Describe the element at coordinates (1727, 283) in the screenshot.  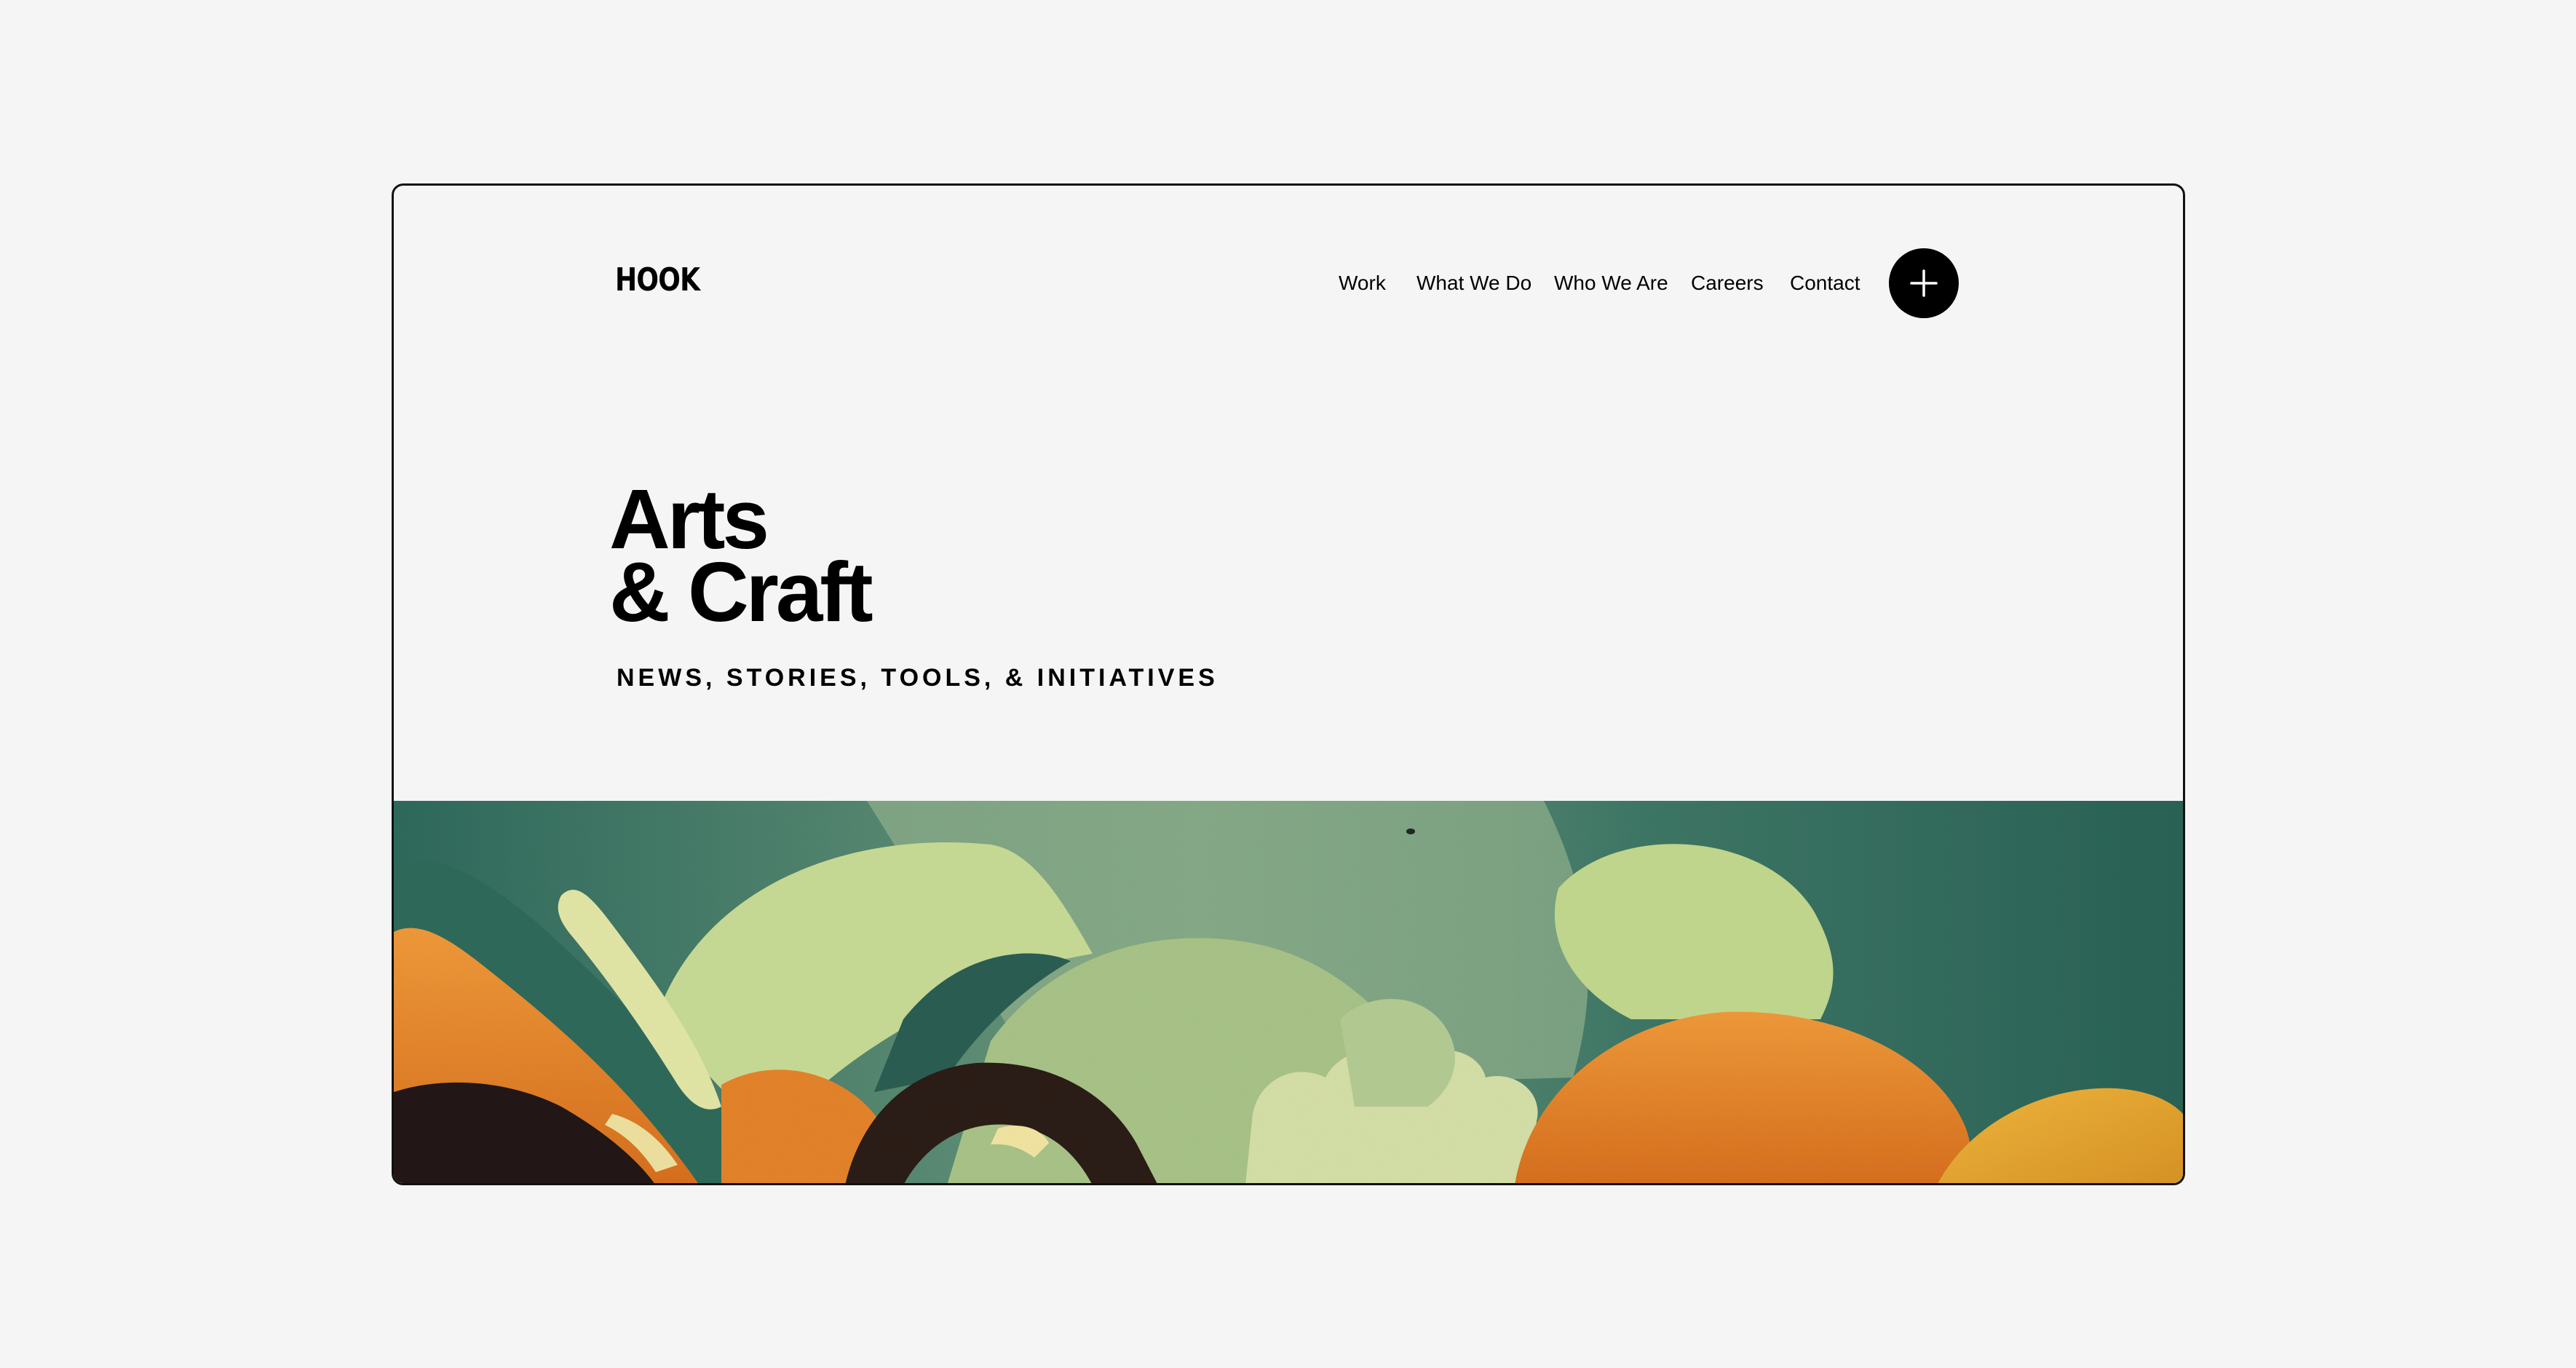
I see `nav-item-careers: Careers` at that location.